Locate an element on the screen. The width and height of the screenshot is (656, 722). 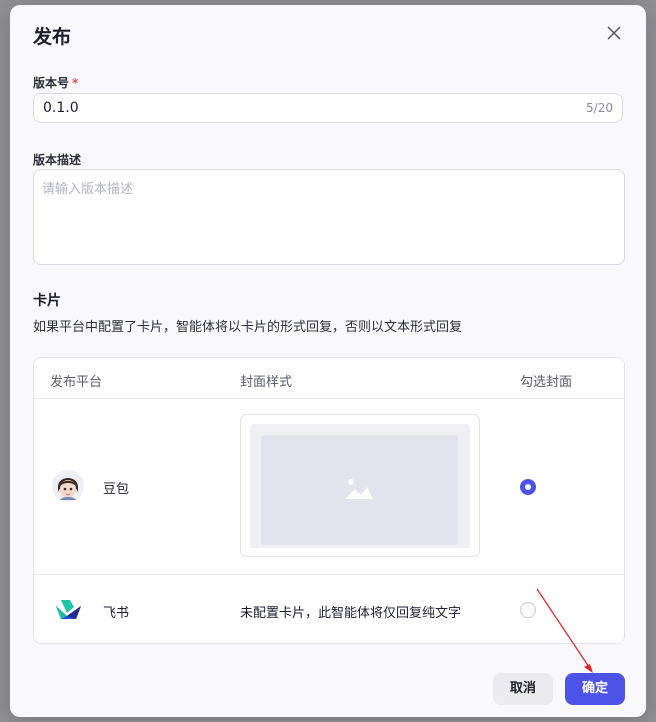
feishu-logo-icon is located at coordinates (68, 609).